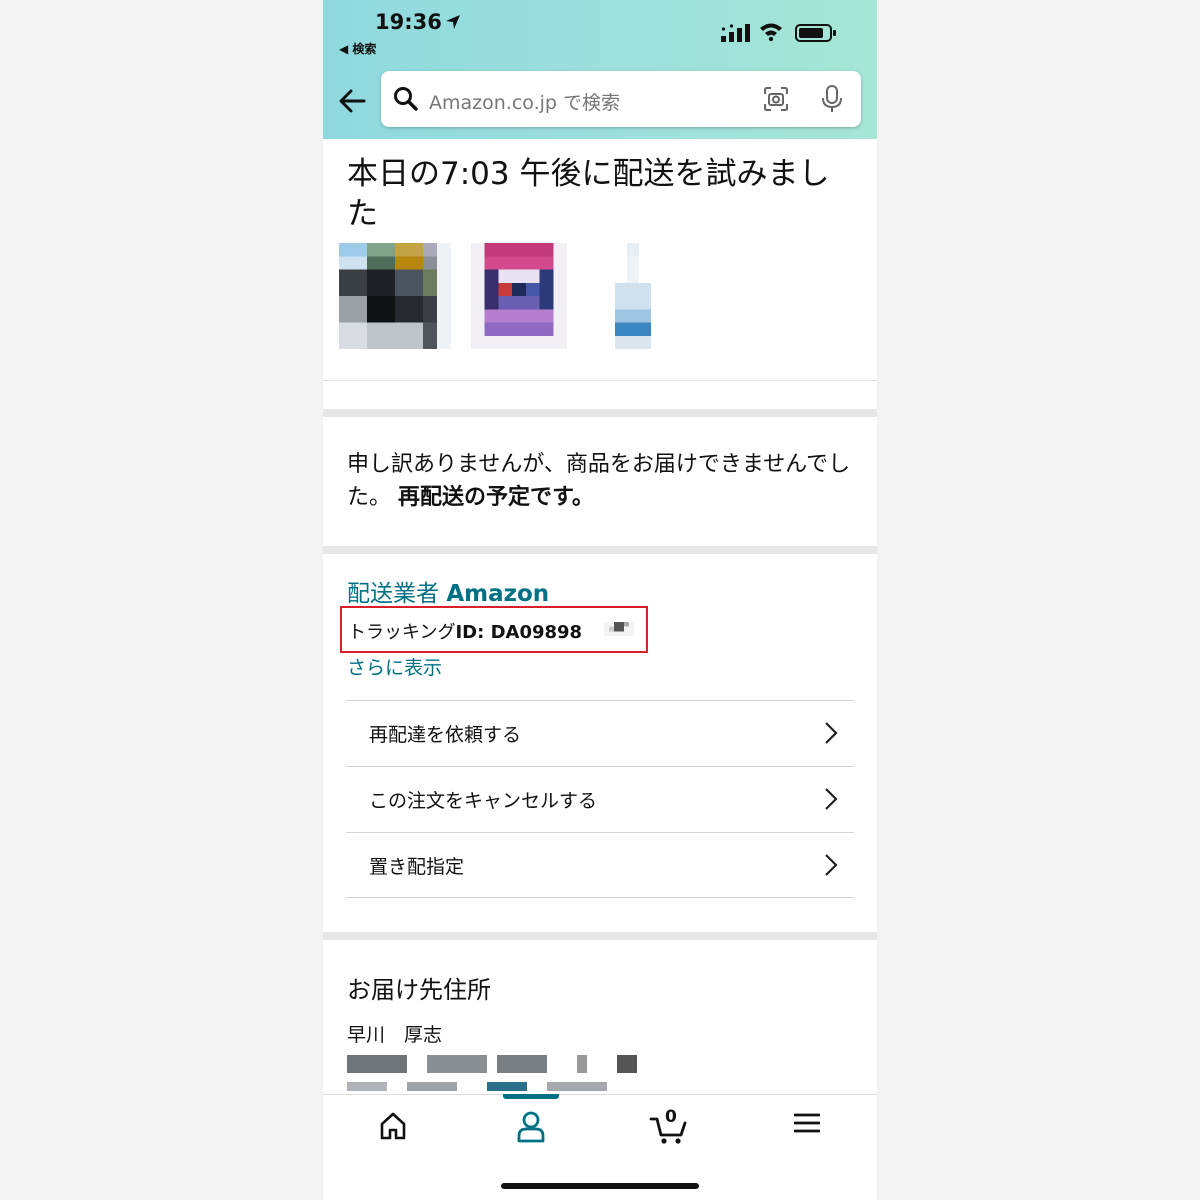 The height and width of the screenshot is (1200, 1200). What do you see at coordinates (492, 1073) in the screenshot?
I see `redacted-address` at bounding box center [492, 1073].